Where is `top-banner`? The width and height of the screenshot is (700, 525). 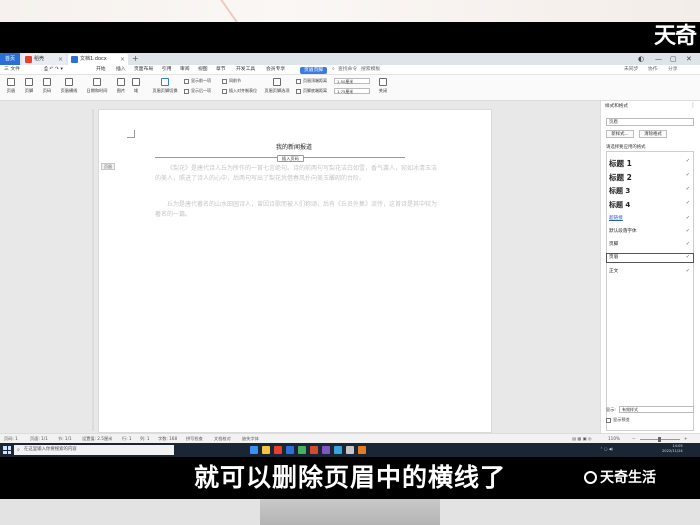 top-banner is located at coordinates (350, 37).